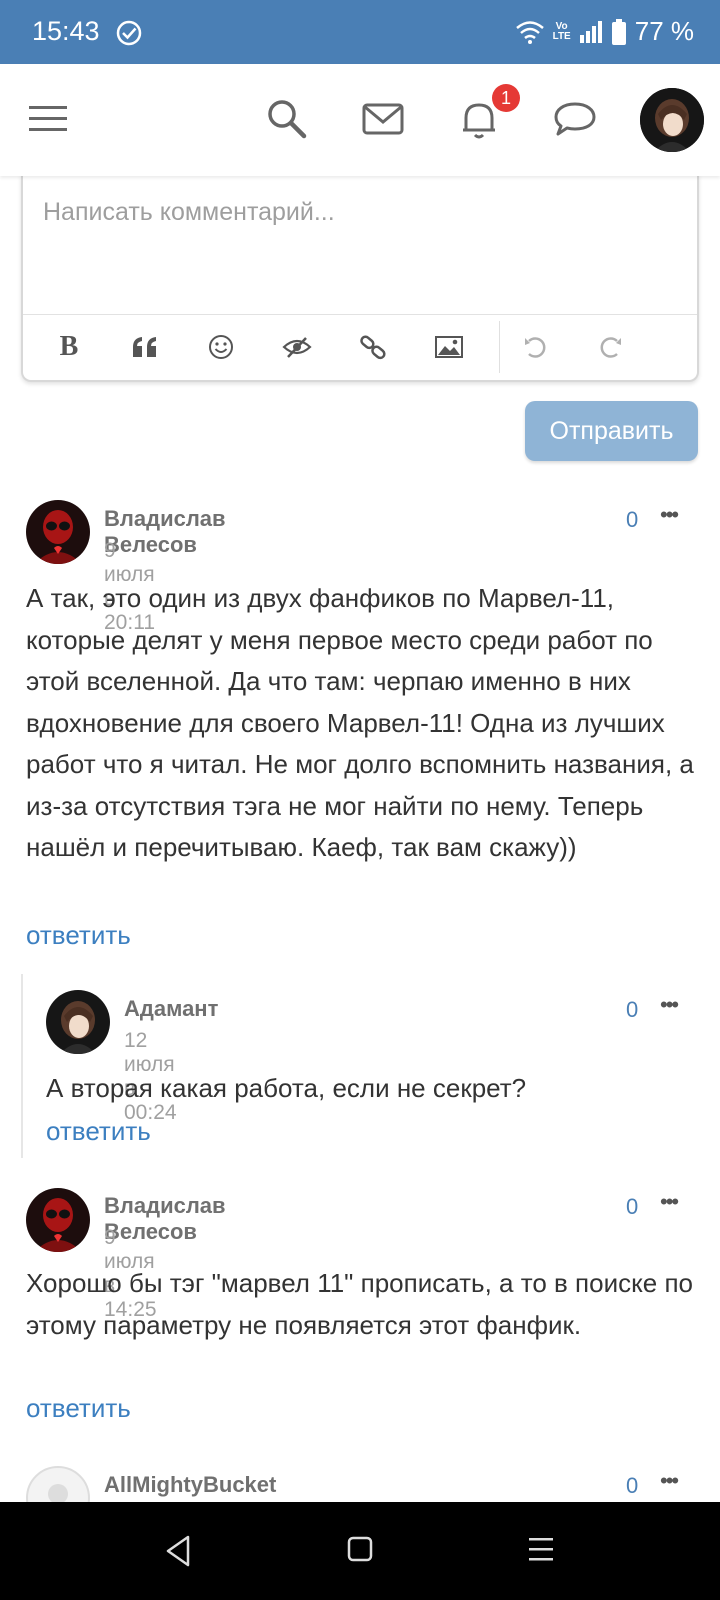  I want to click on image-icon, so click(449, 347).